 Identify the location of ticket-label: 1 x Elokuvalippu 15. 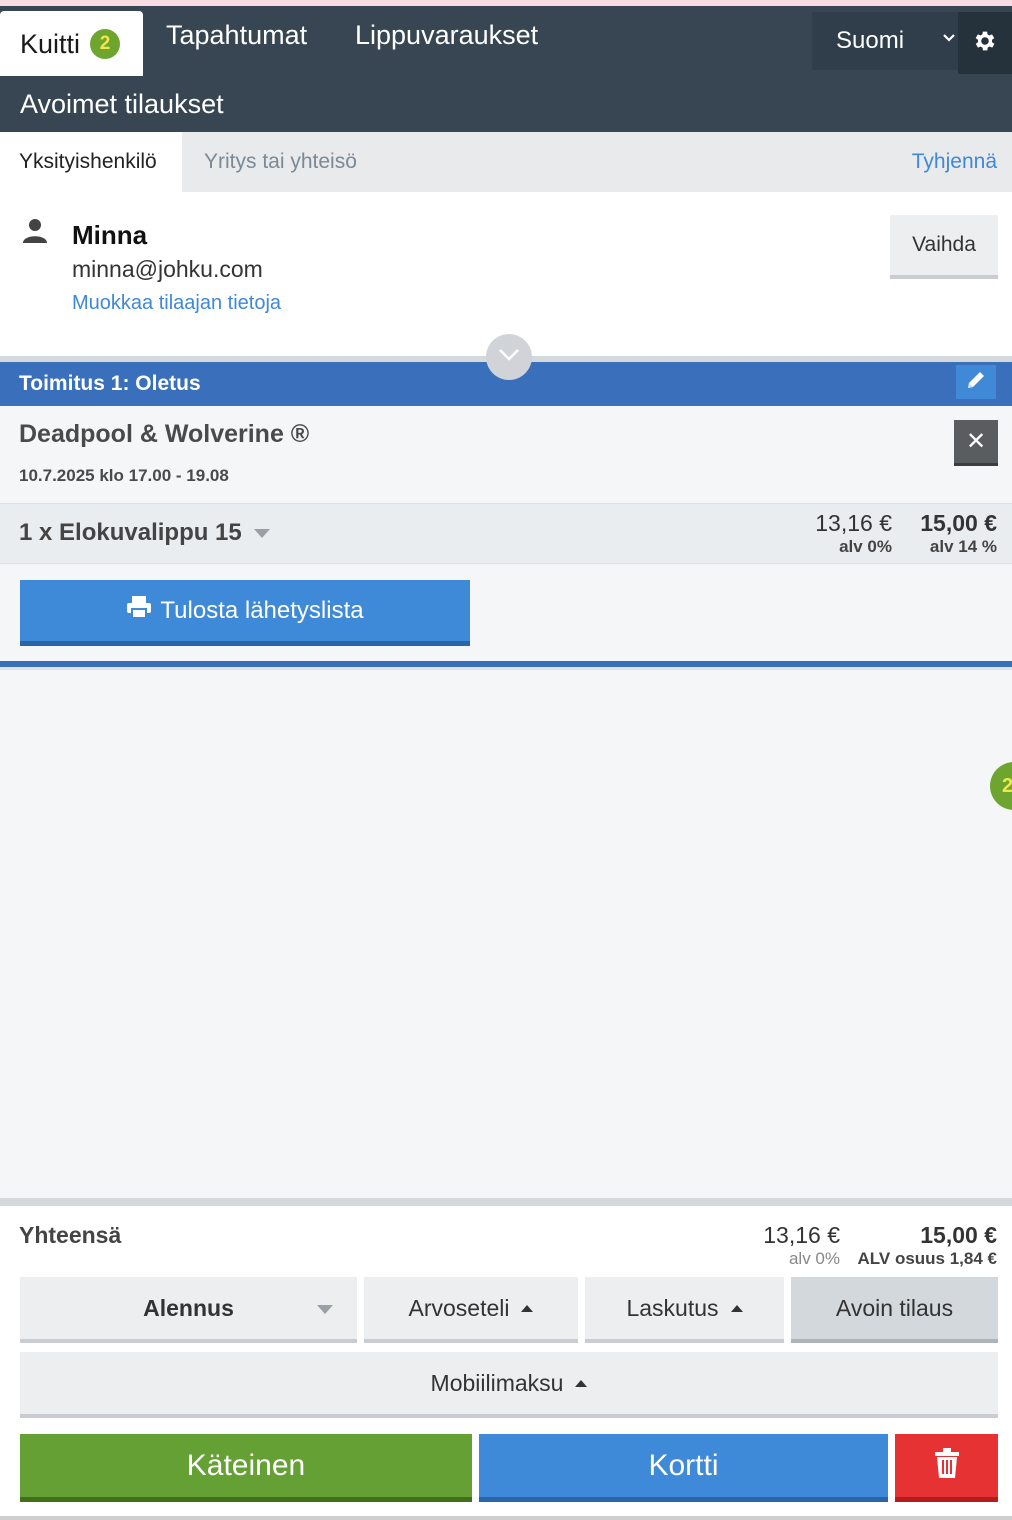
(130, 532).